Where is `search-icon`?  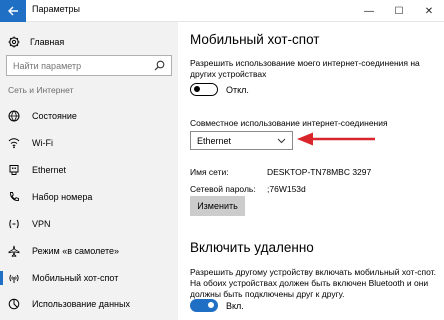
search-icon is located at coordinates (159, 65).